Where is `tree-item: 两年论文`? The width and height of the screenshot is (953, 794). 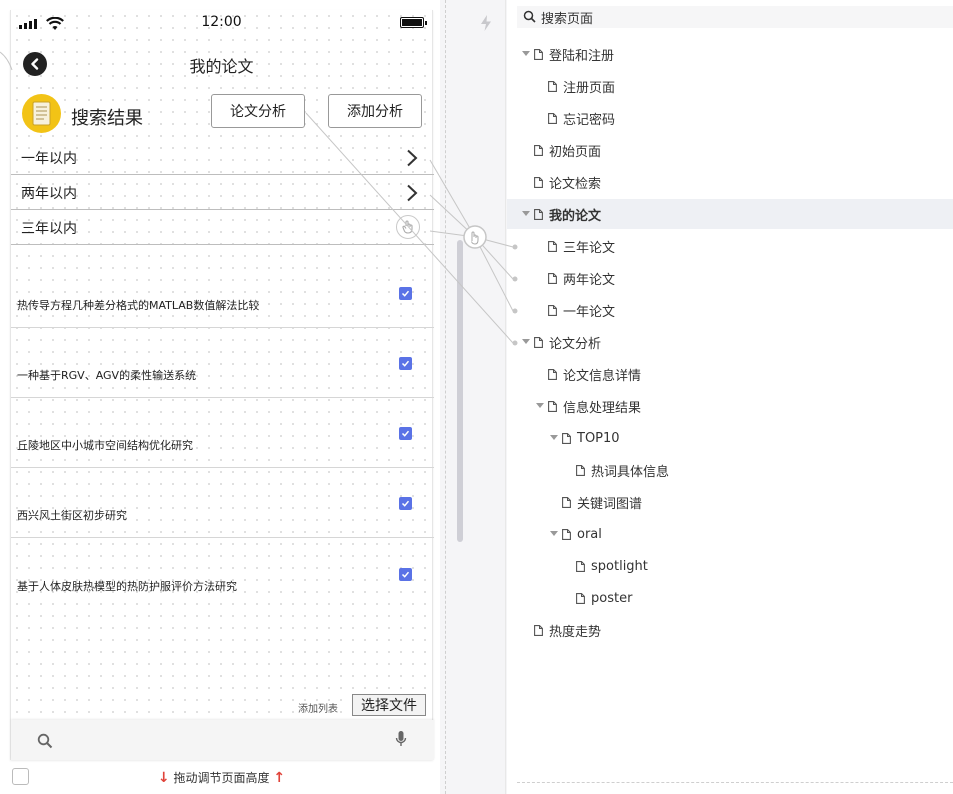 tree-item: 两年论文 is located at coordinates (730, 278).